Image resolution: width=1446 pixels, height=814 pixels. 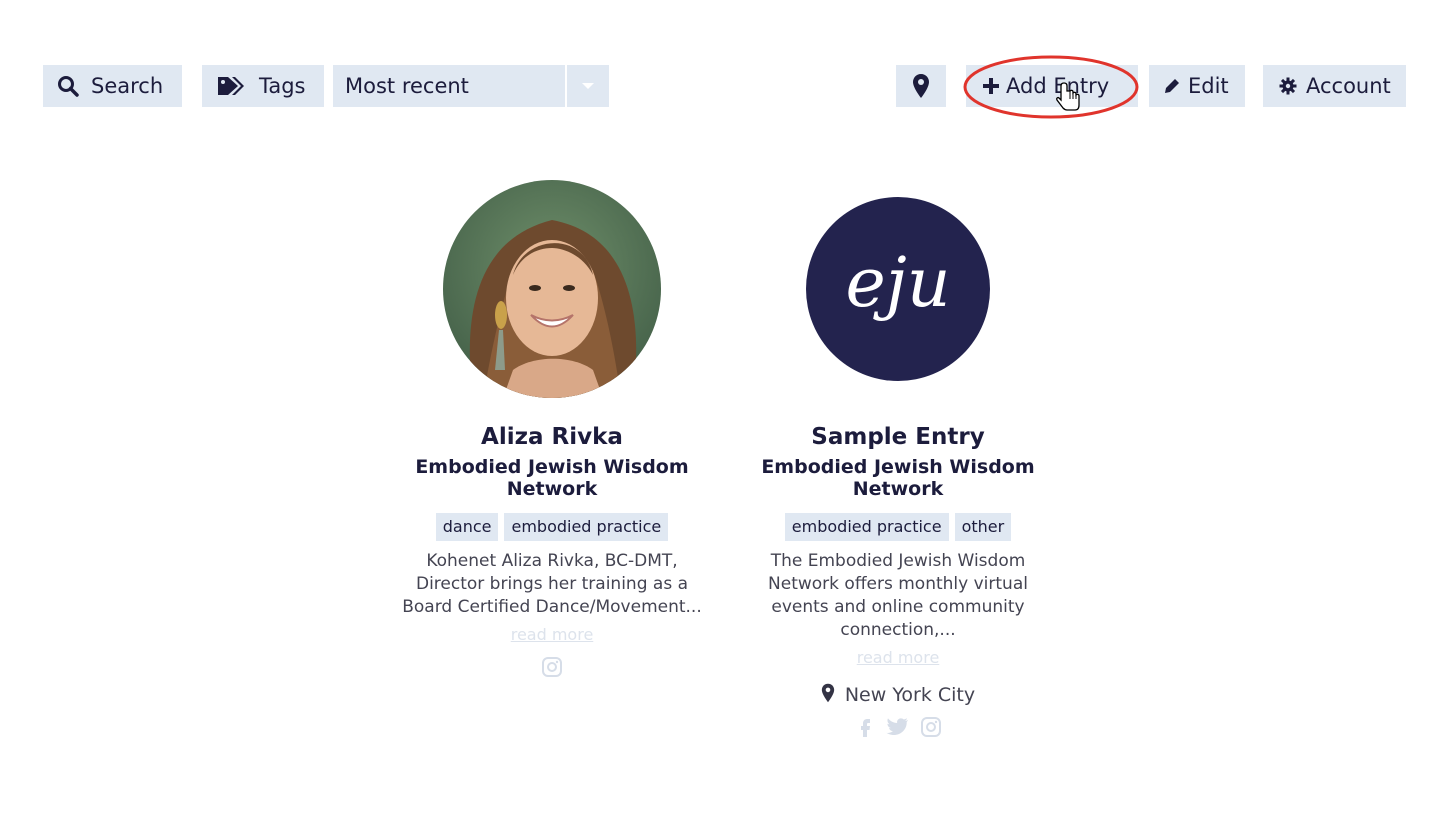 What do you see at coordinates (552, 438) in the screenshot?
I see `entry-name: Aliza Rivka` at bounding box center [552, 438].